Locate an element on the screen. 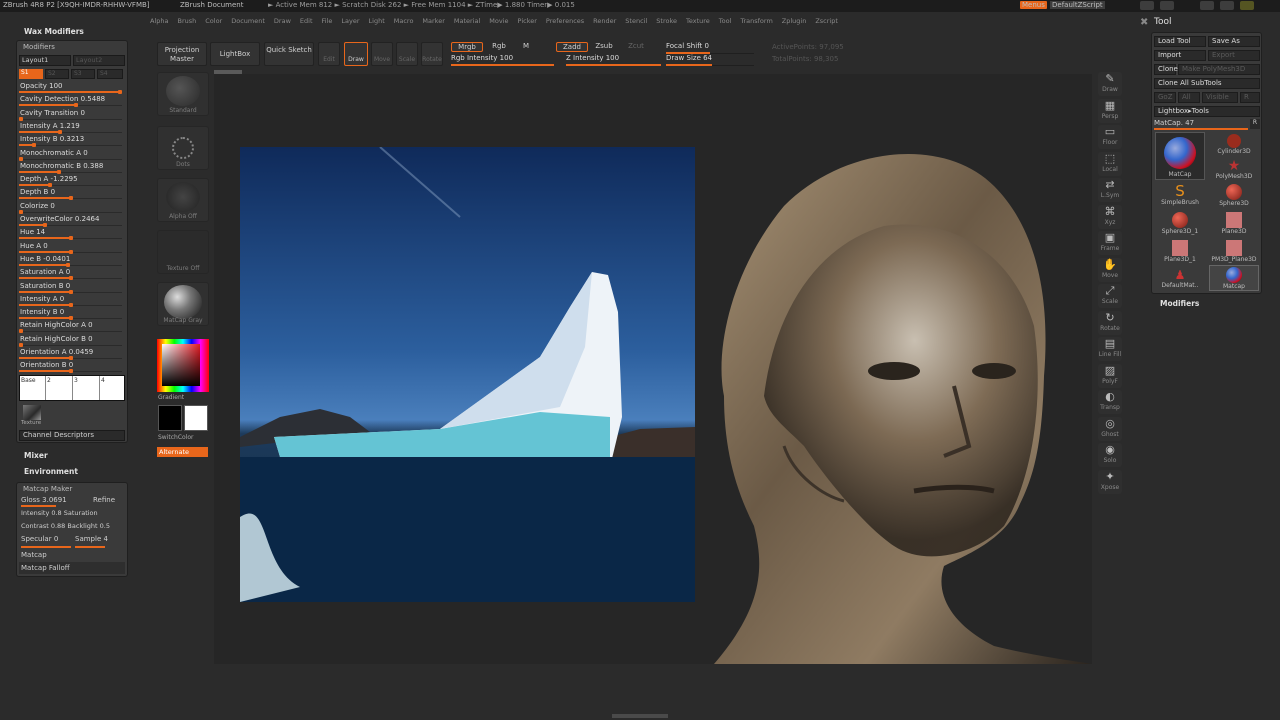 The height and width of the screenshot is (720, 1280). wax-modifiers-header: Wax Modifiers is located at coordinates (72, 31).